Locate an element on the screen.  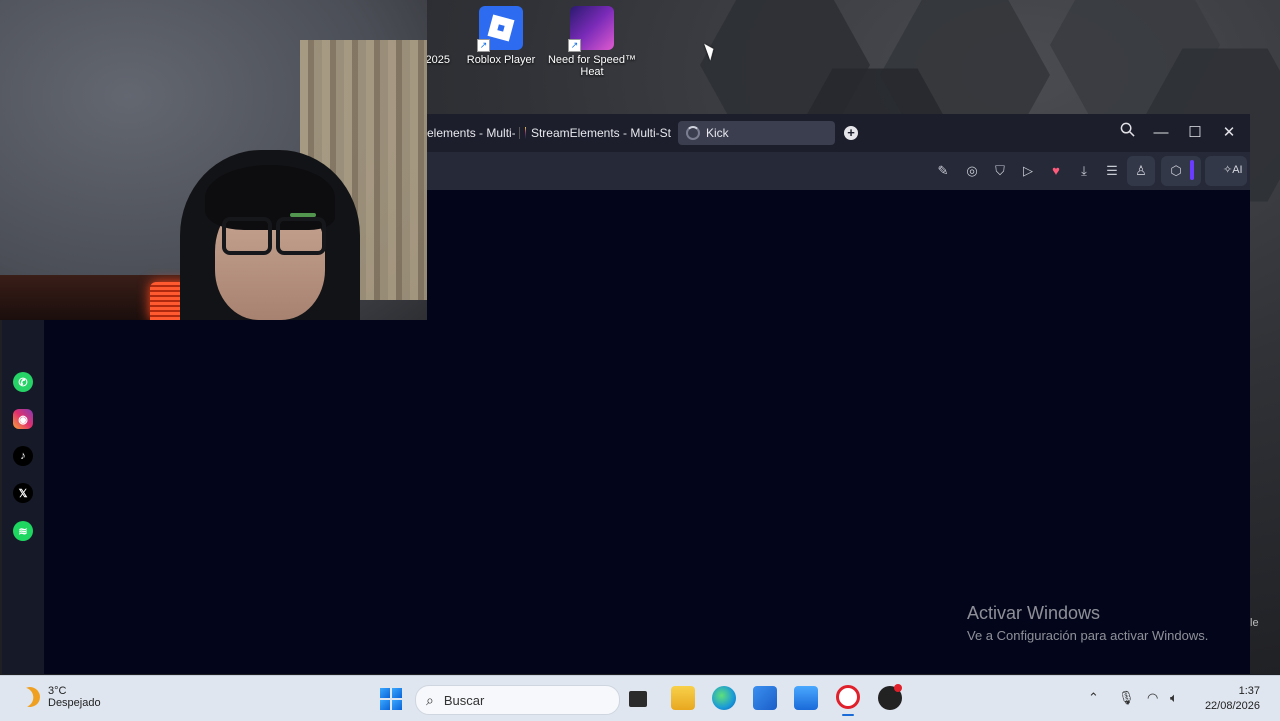
opera-icon is located at coordinates (848, 697).